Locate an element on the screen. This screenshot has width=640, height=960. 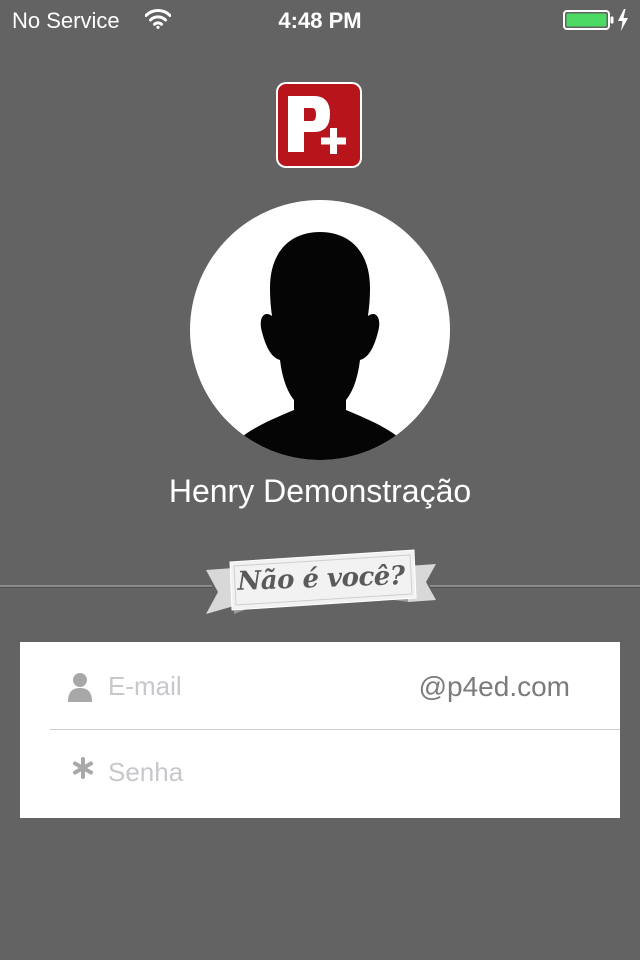
app-logo is located at coordinates (319, 125).